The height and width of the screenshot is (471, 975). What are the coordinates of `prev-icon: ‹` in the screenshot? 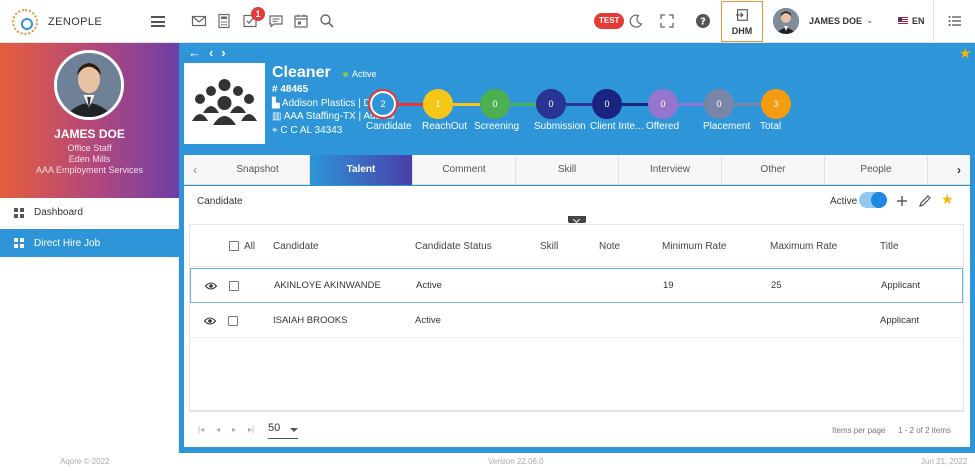 It's located at (211, 52).